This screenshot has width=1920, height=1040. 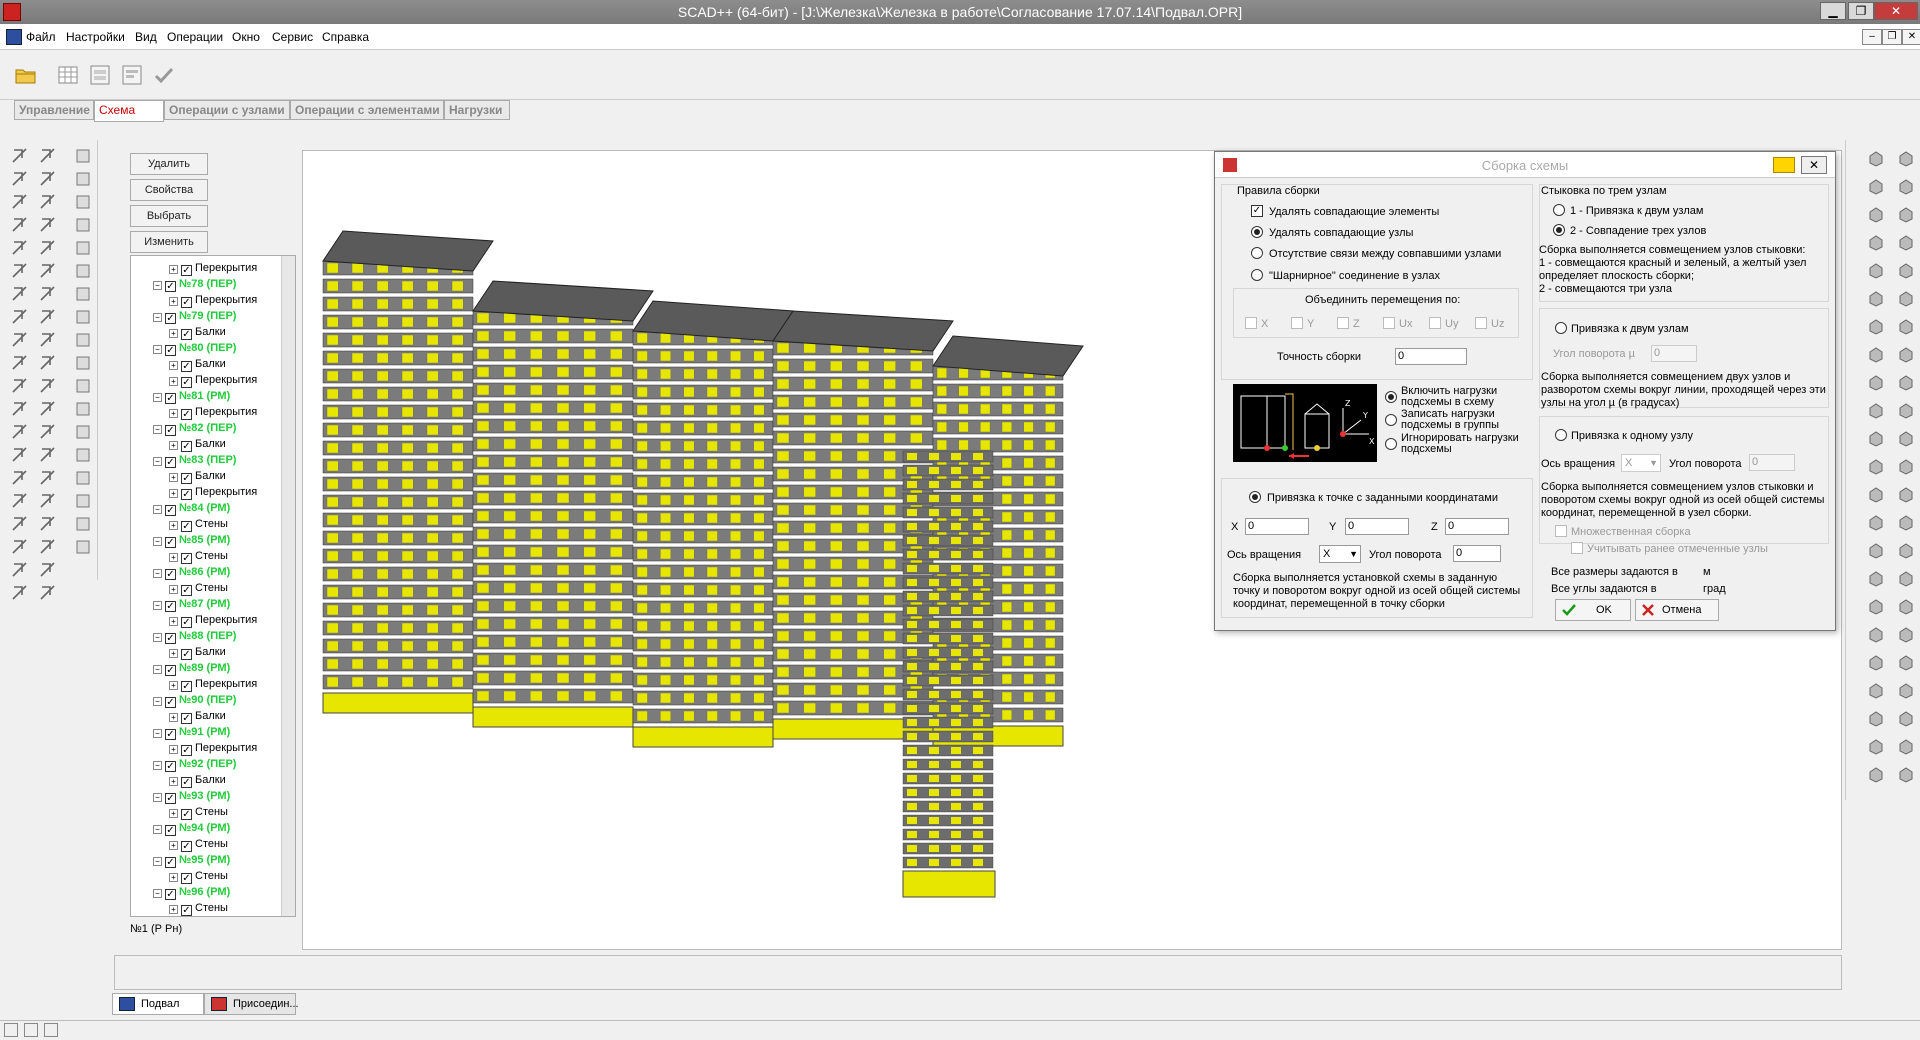 I want to click on split-tool-icon, so click(x=48, y=478).